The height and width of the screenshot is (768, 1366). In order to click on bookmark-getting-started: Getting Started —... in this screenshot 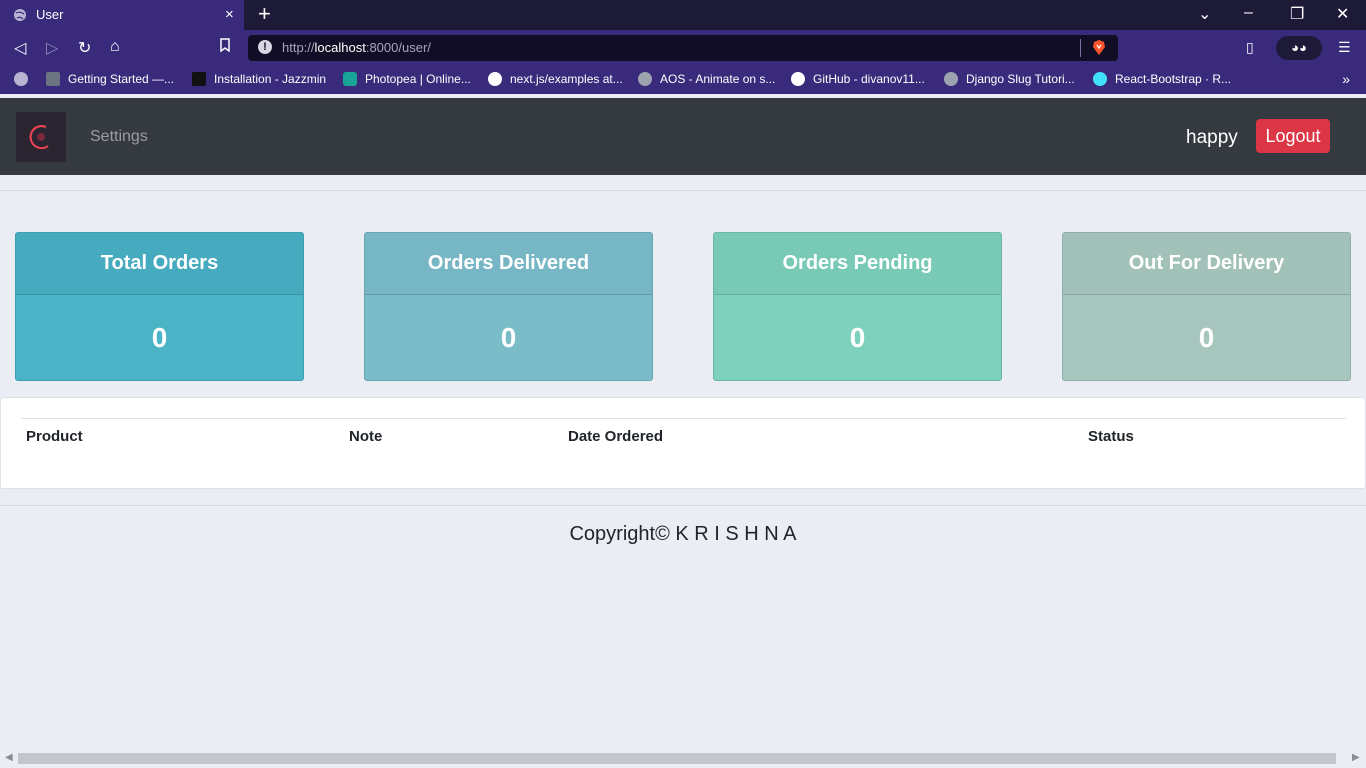, I will do `click(110, 79)`.